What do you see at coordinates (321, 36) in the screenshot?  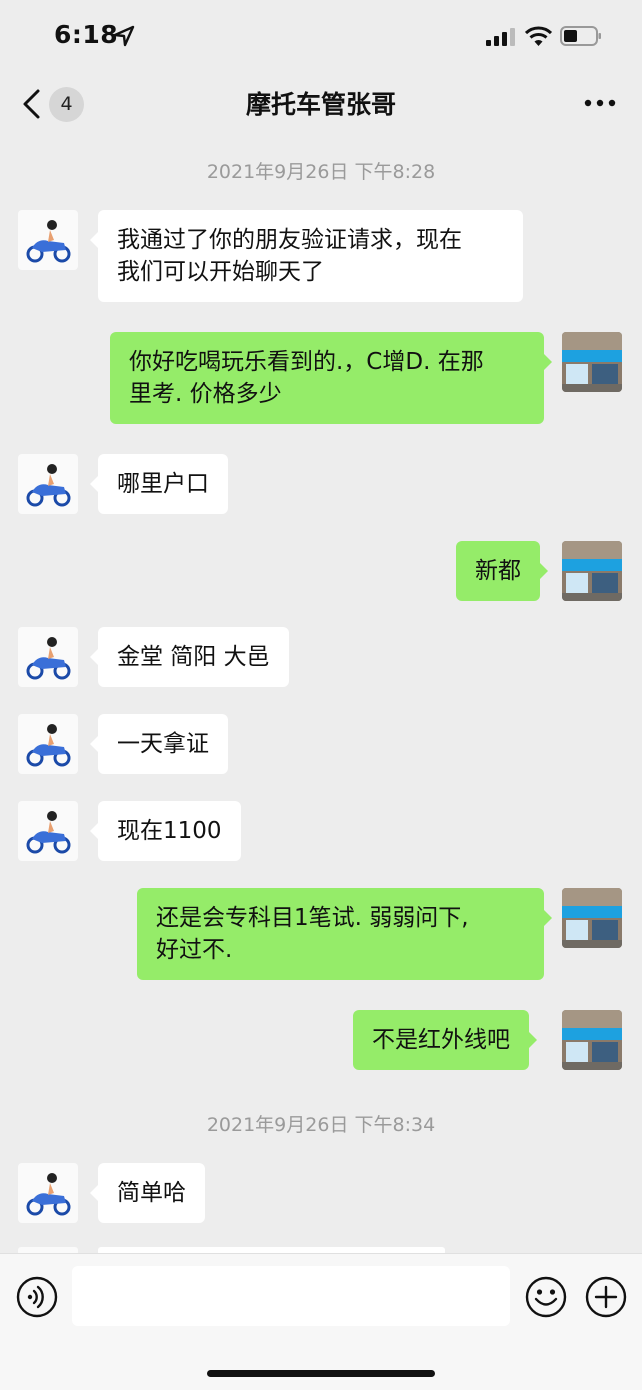 I see `status-bar: 6:18` at bounding box center [321, 36].